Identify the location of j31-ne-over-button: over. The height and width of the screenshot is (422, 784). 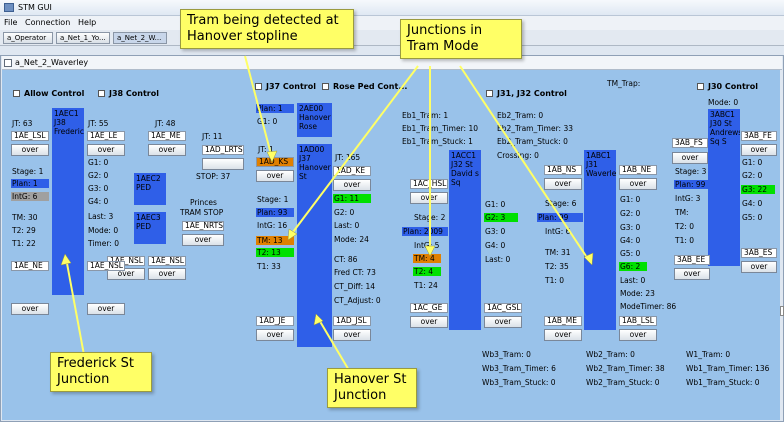
(638, 184).